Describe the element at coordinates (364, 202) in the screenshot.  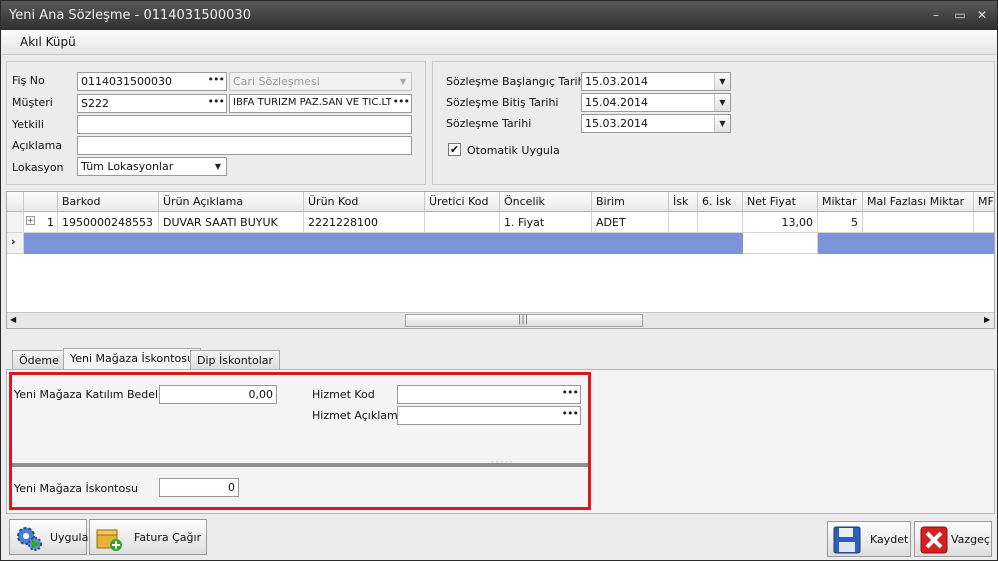
I see `col-header-urun-kod: Ürün Kod` at that location.